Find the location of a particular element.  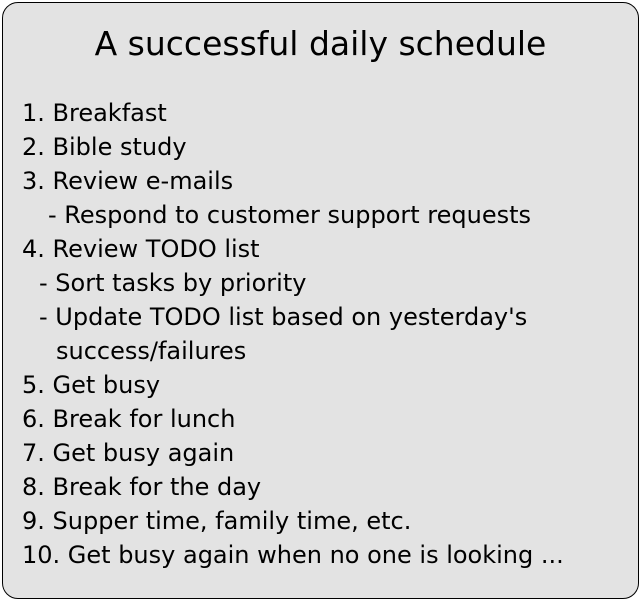

list-item: 1. Breakfast is located at coordinates (94, 113).